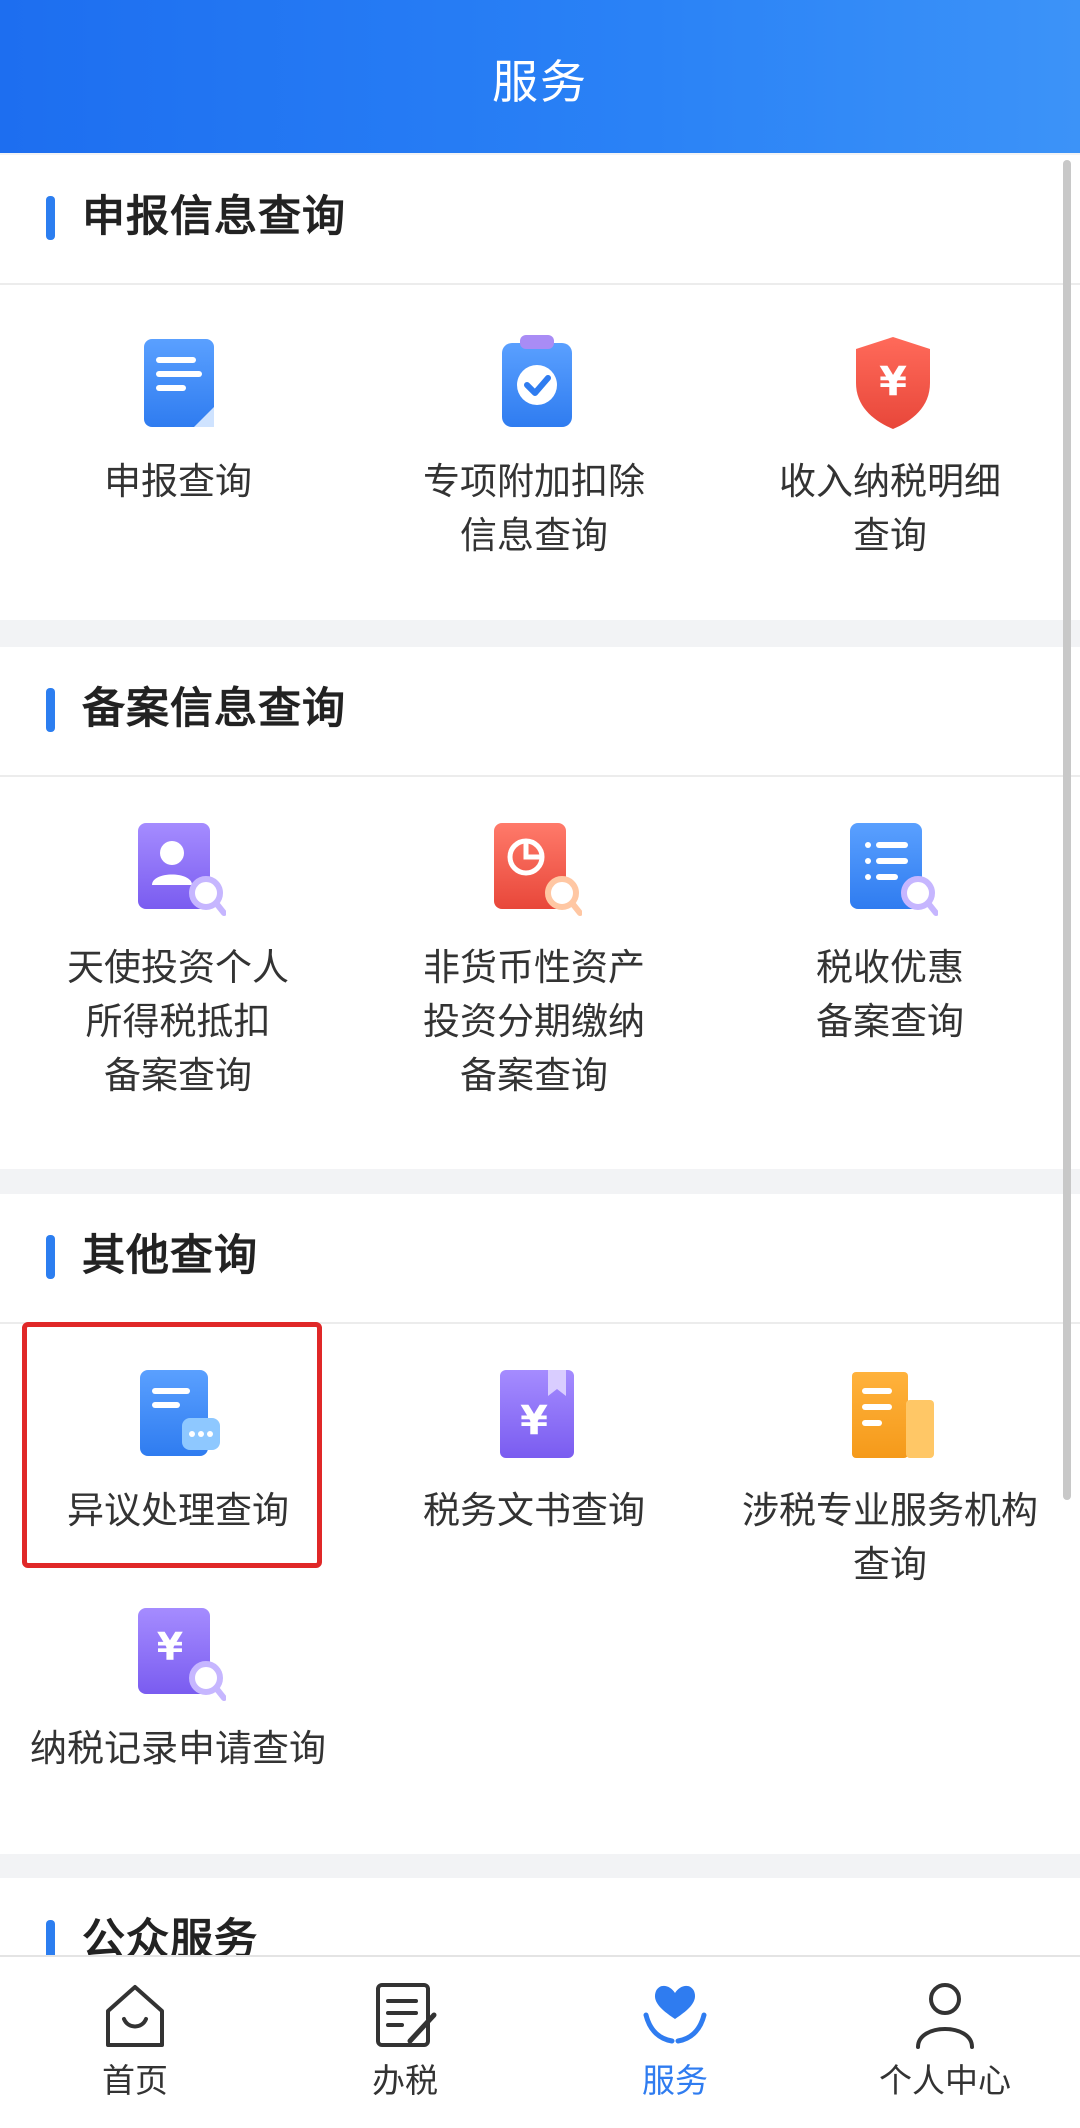  Describe the element at coordinates (890, 994) in the screenshot. I see `grid-item-label: 税收优惠 备案查询` at that location.